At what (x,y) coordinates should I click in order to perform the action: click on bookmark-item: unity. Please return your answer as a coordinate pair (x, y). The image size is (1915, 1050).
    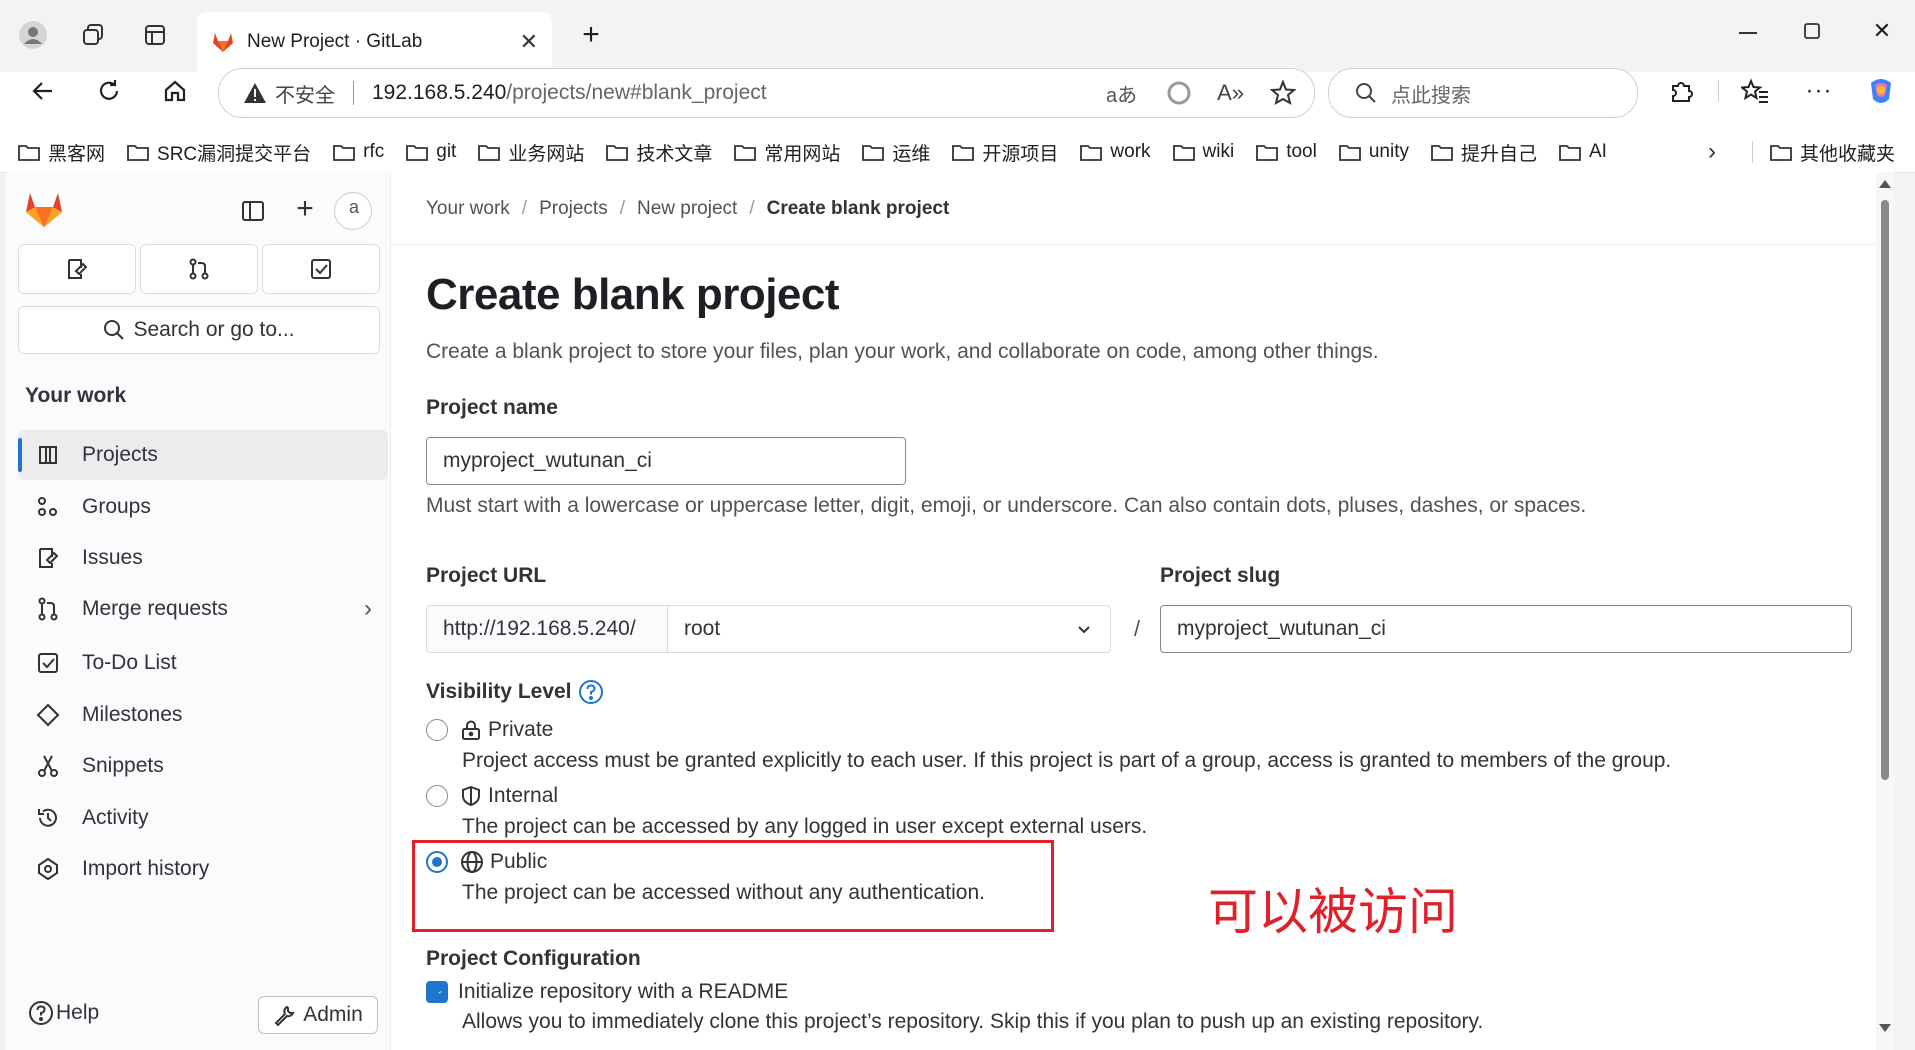
    Looking at the image, I should click on (1373, 152).